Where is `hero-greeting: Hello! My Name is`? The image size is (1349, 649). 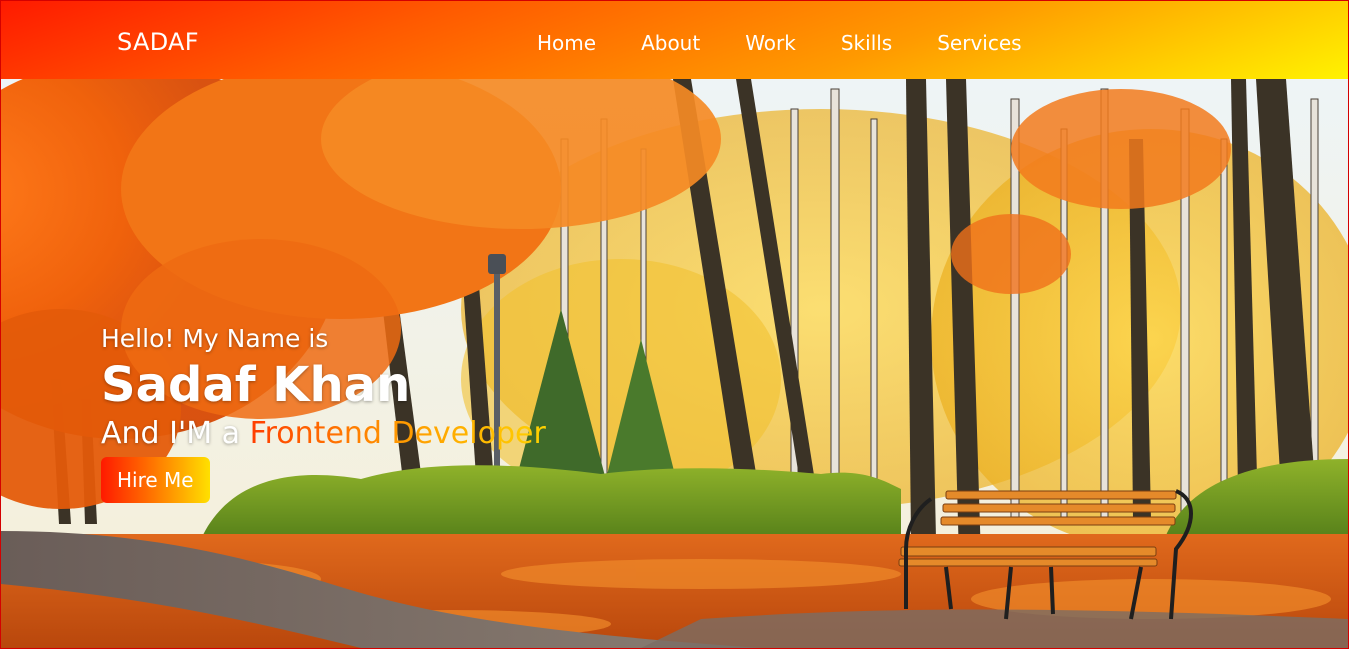 hero-greeting: Hello! My Name is is located at coordinates (215, 338).